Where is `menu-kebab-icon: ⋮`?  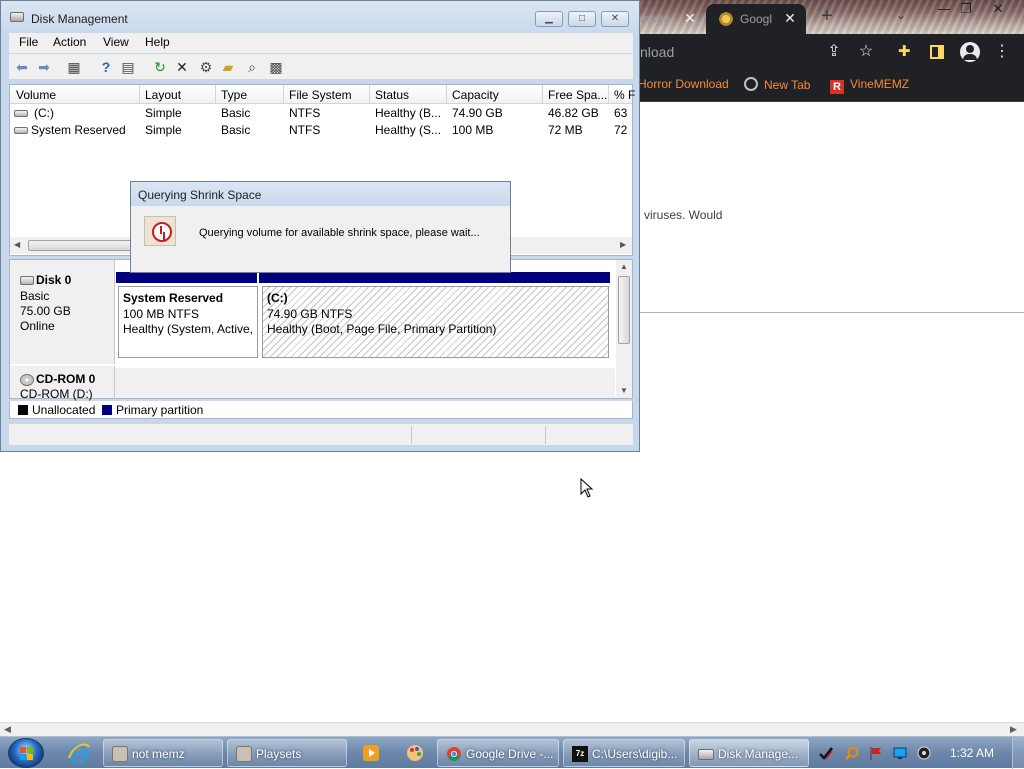
menu-kebab-icon: ⋮ is located at coordinates (1002, 52).